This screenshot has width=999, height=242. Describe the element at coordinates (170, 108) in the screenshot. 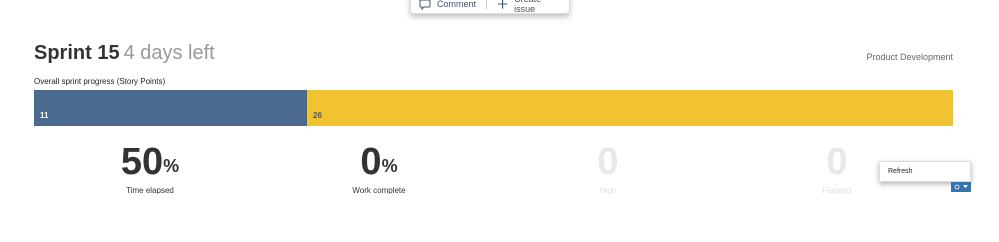

I see `progress-done-segment: 11` at that location.